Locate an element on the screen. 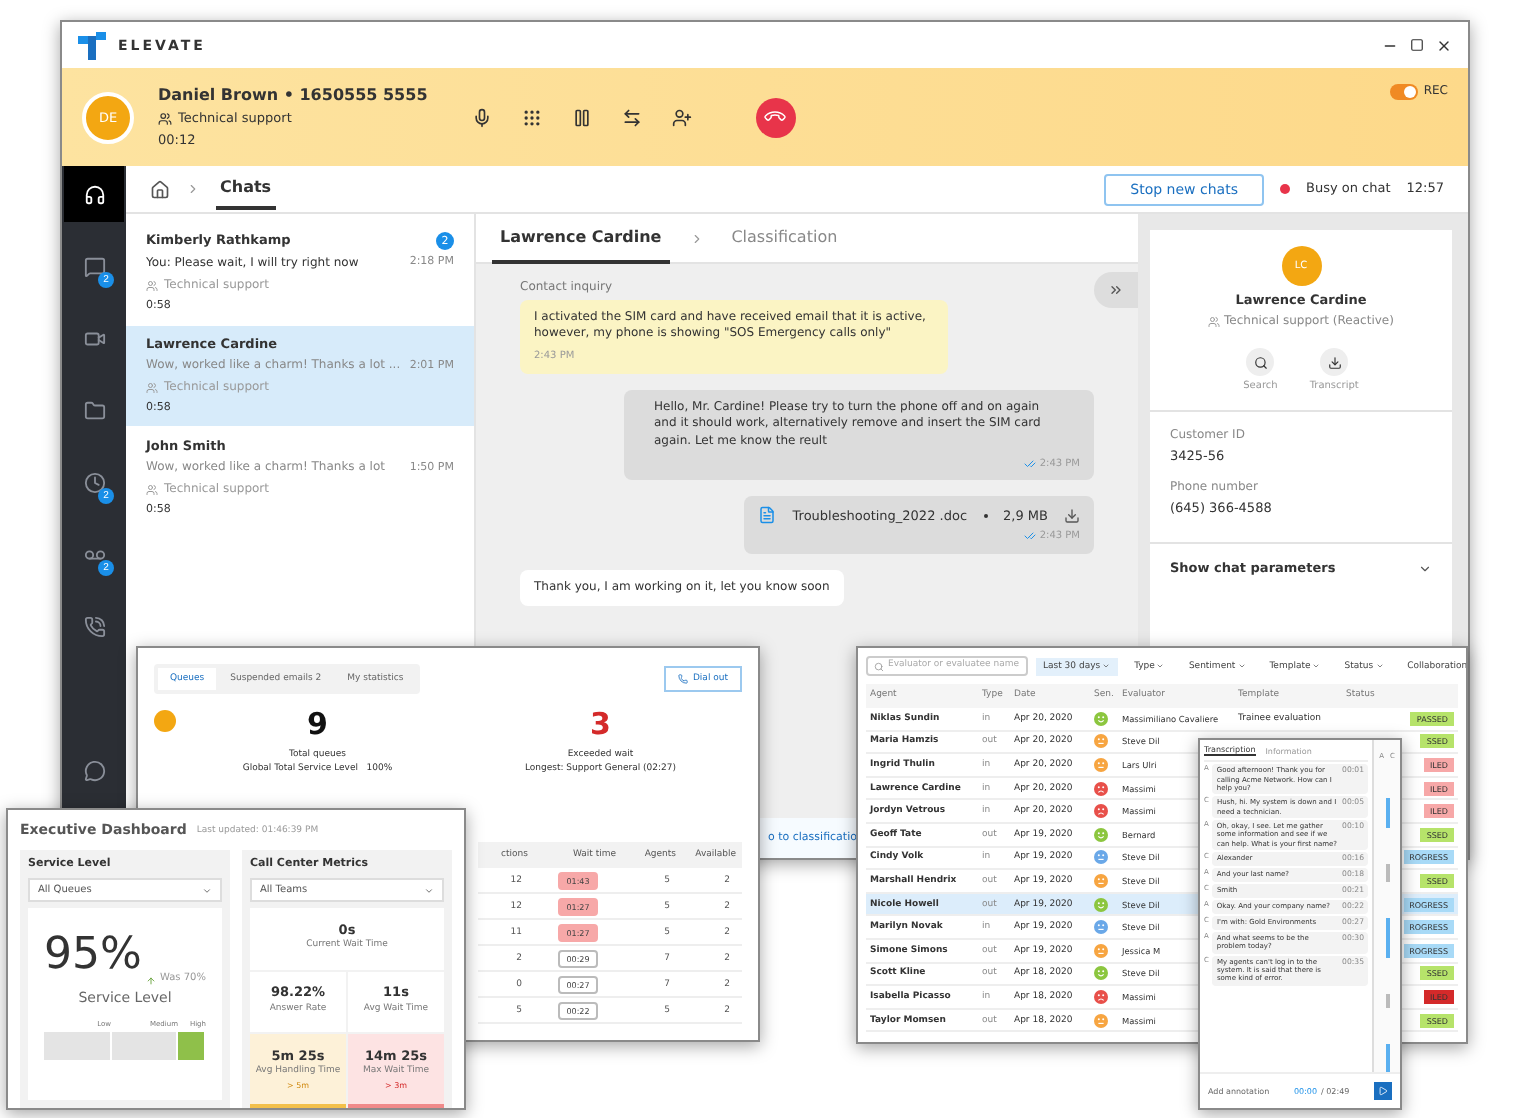 The width and height of the screenshot is (1536, 1118). close-icon is located at coordinates (1444, 45).